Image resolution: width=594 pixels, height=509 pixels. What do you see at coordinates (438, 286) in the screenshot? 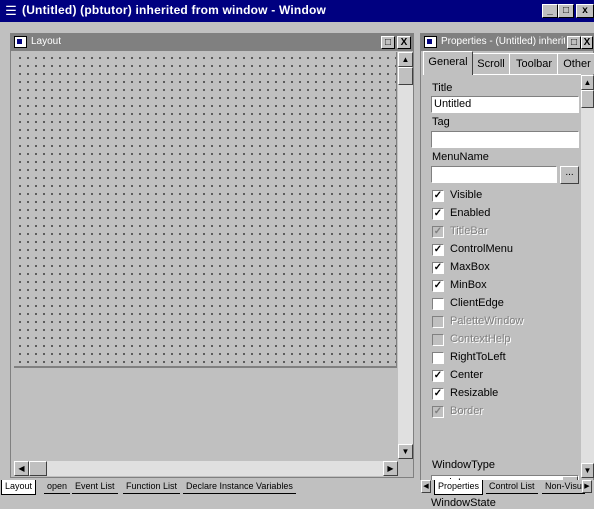
I see `checkbox-minbox: ✓` at bounding box center [438, 286].